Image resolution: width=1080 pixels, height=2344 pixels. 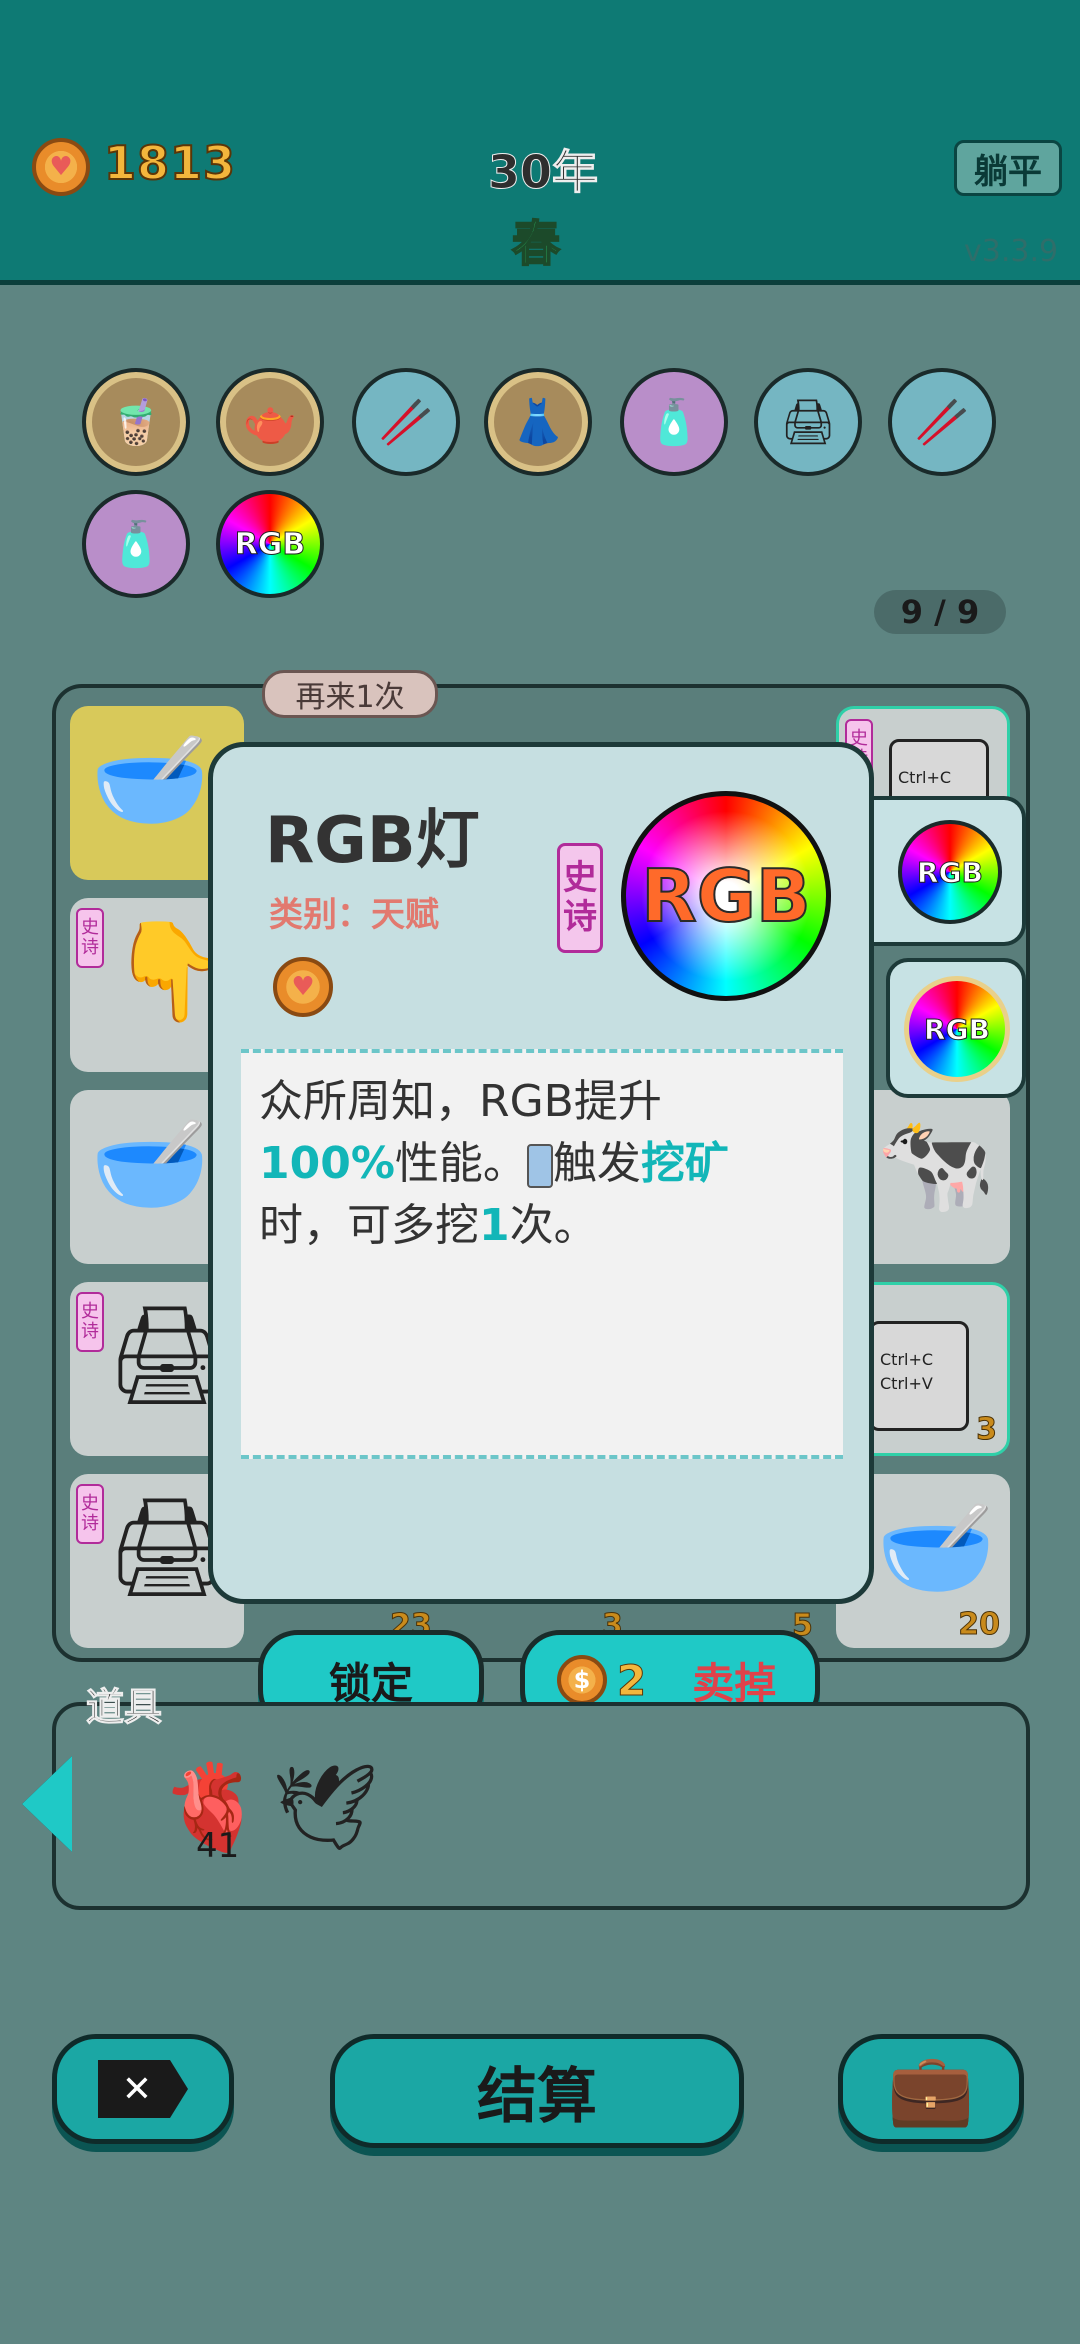 I want to click on gold-count: 1813, so click(x=170, y=163).